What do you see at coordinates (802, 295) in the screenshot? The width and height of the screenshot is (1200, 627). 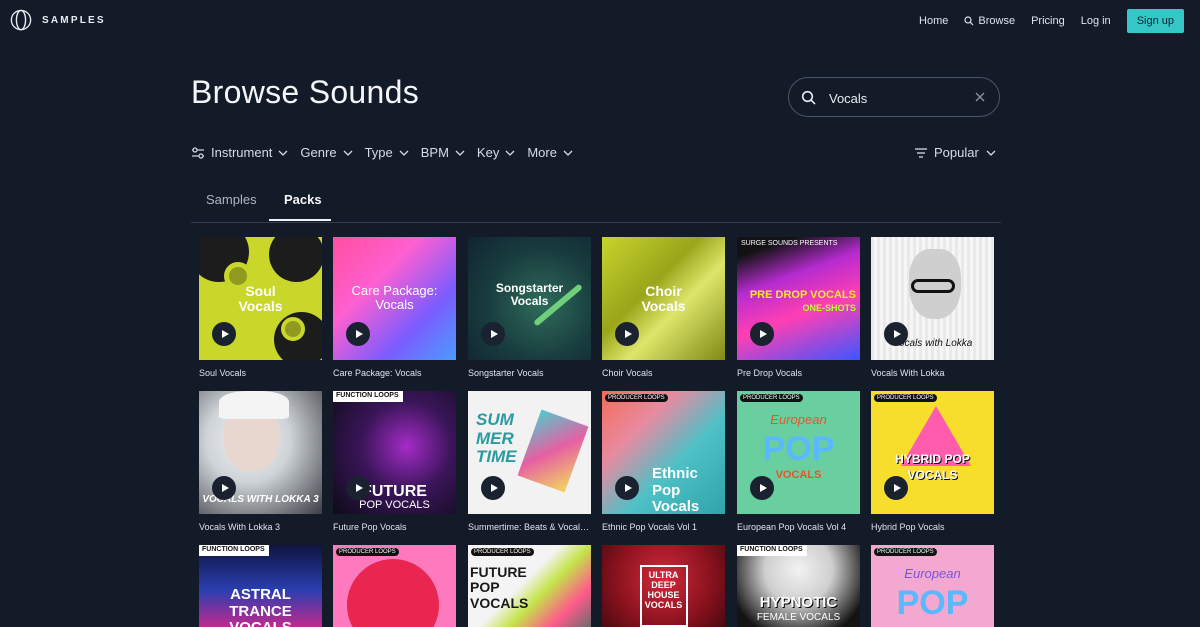 I see `pack-cover-title: PRE DROP VOCALS` at bounding box center [802, 295].